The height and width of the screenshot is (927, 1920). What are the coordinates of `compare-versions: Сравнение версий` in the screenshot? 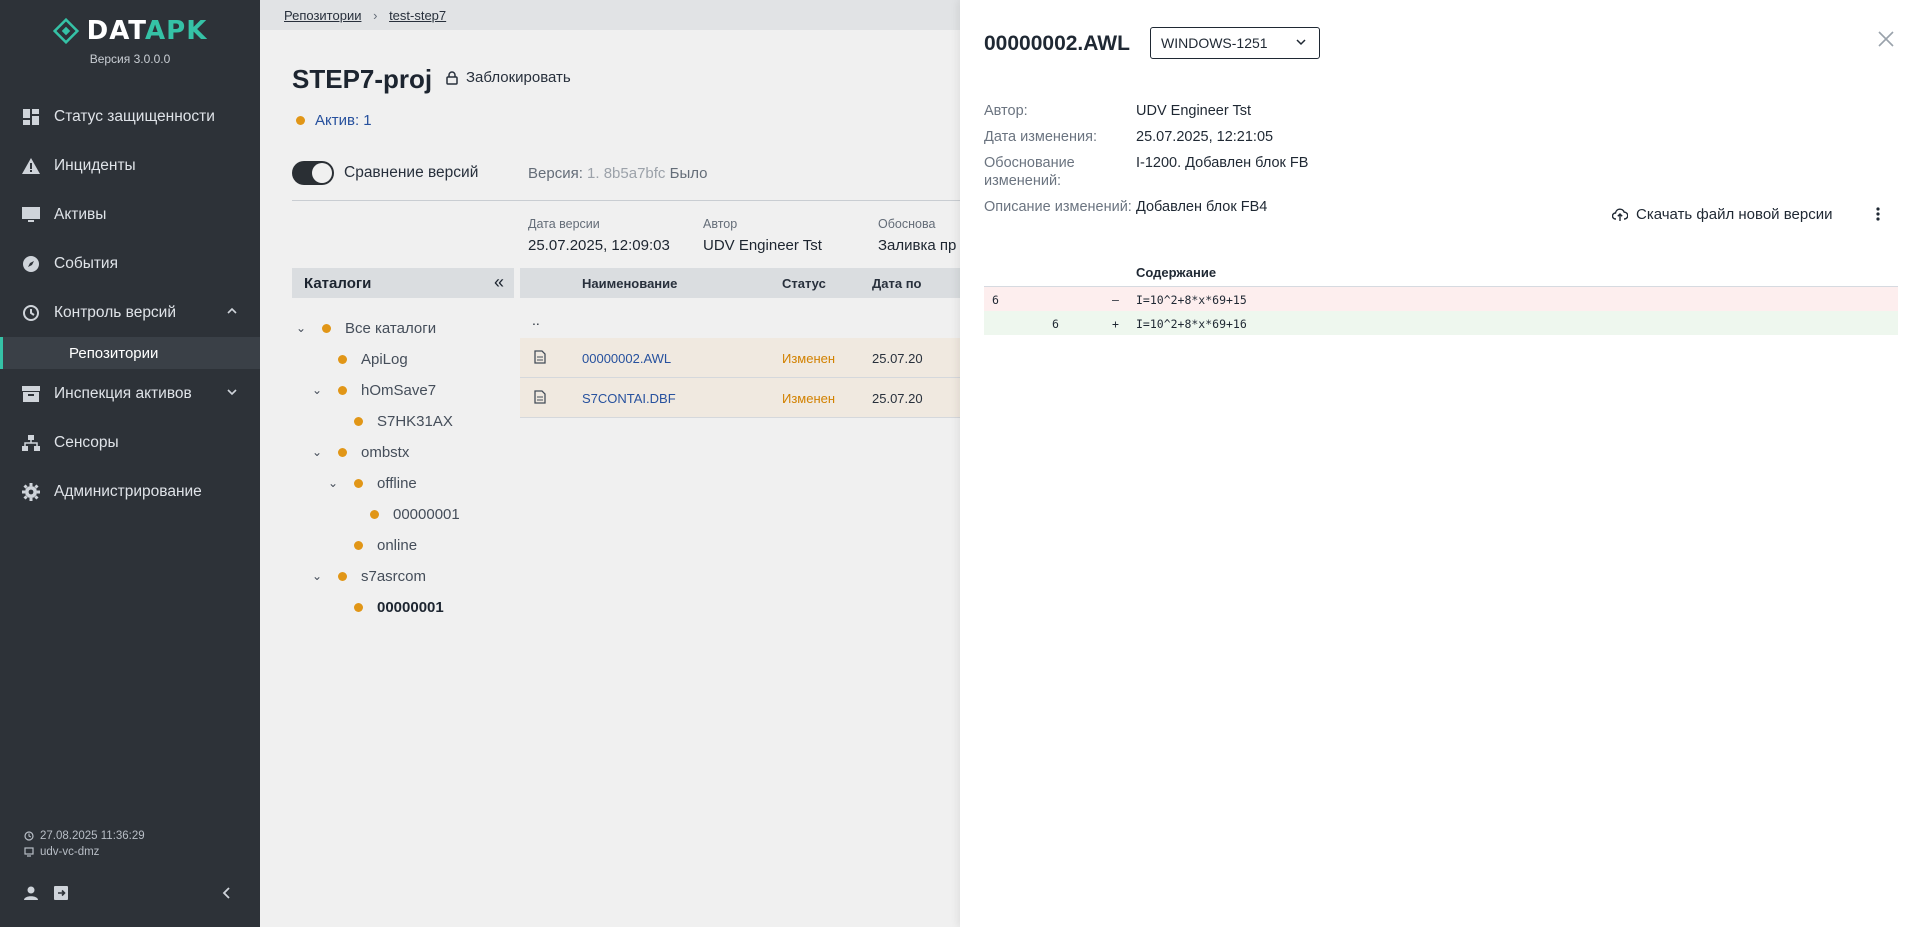 It's located at (385, 173).